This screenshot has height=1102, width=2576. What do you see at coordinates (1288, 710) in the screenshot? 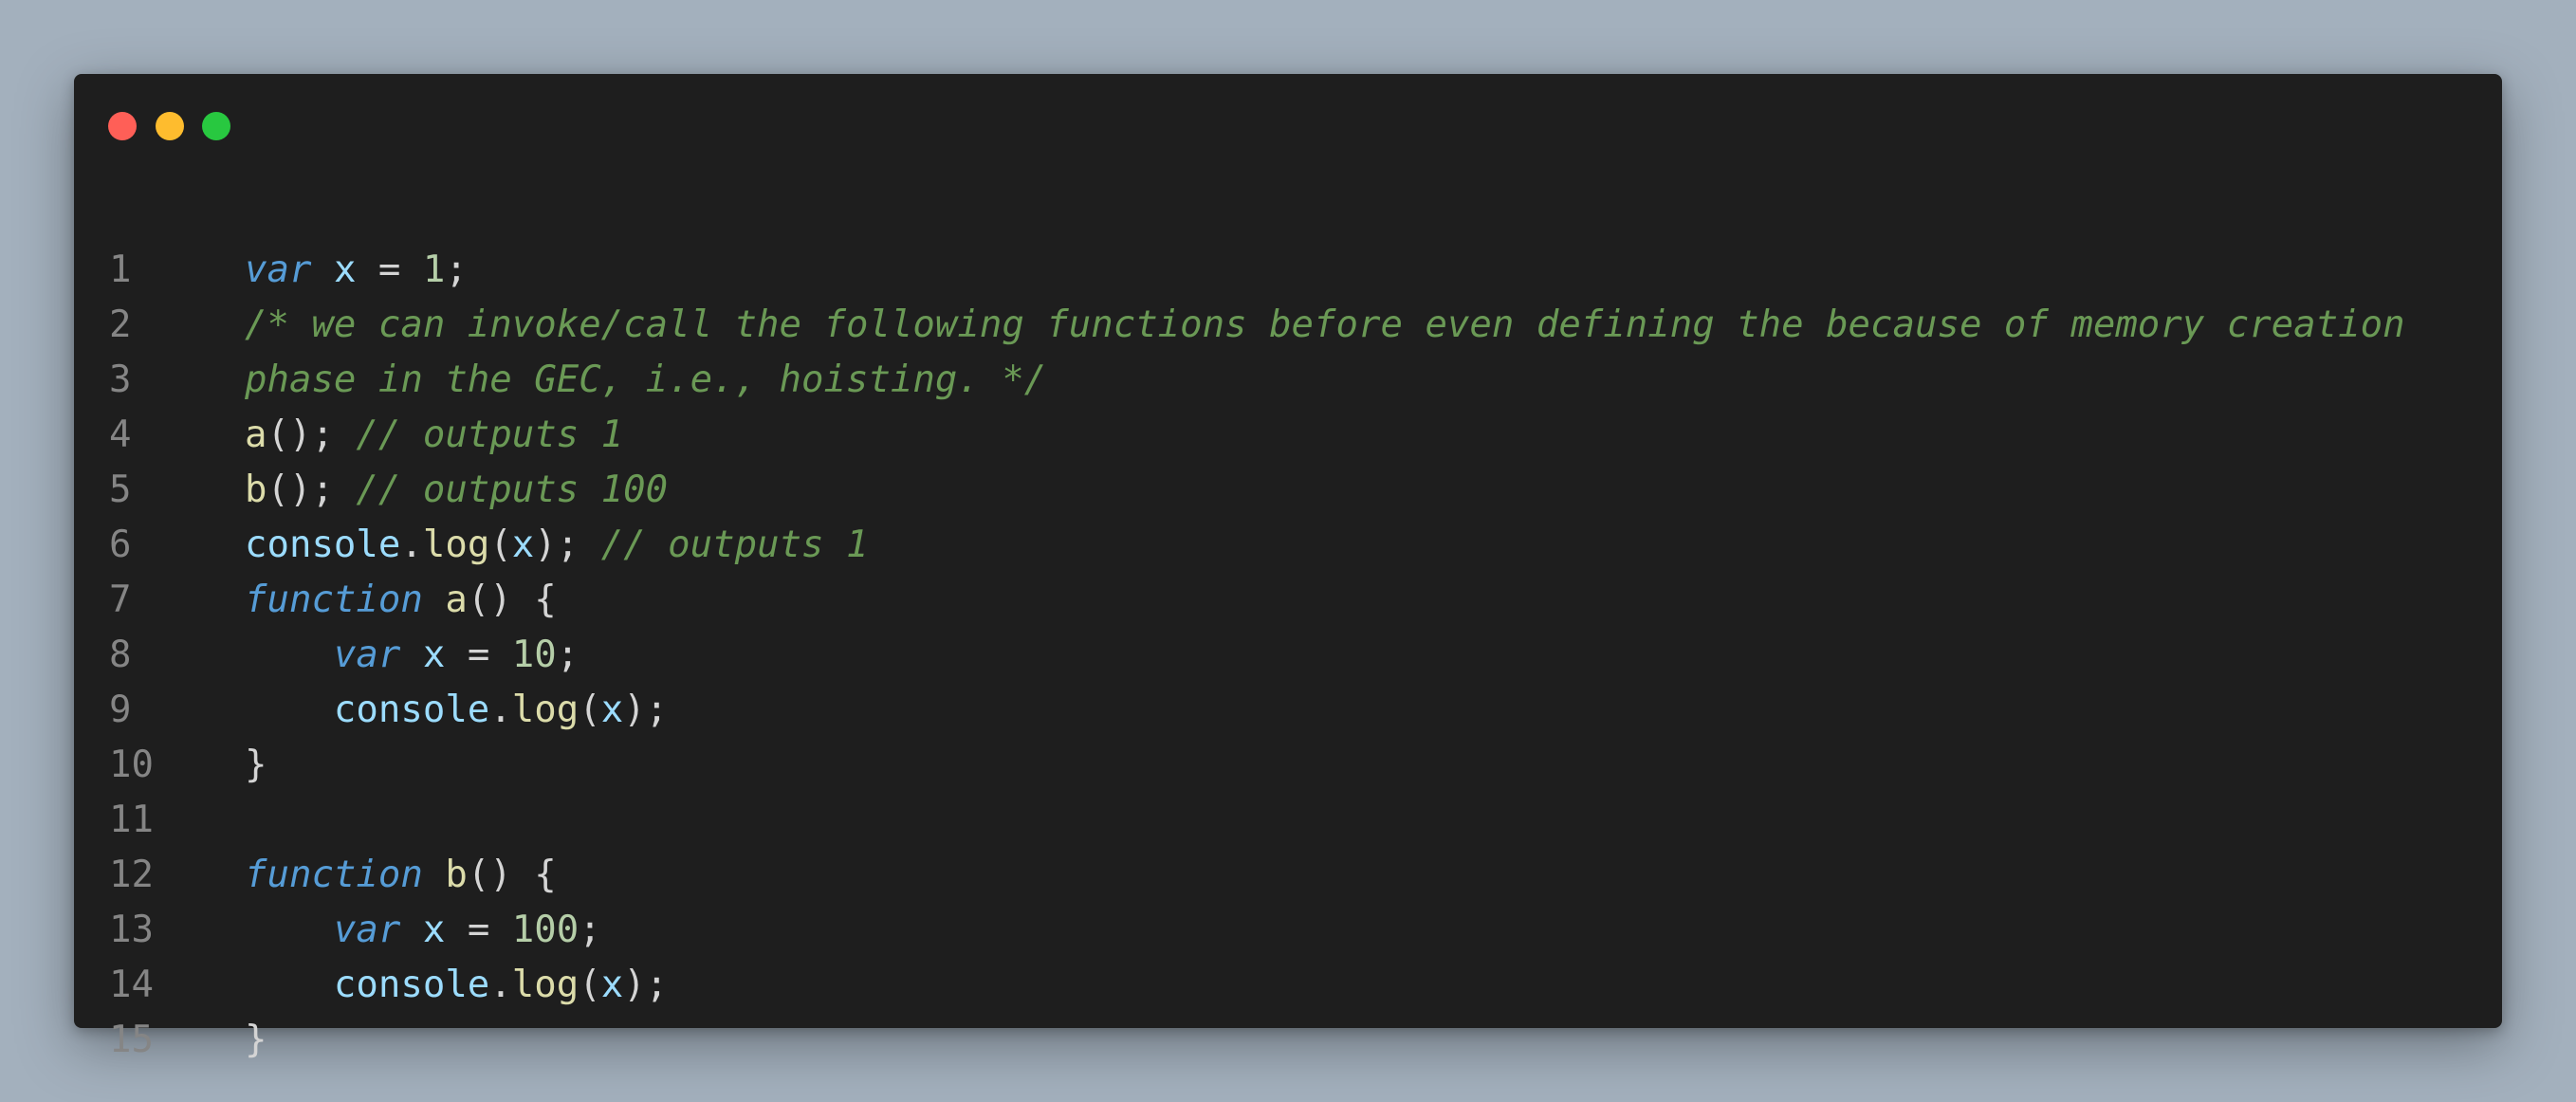
I see `code-line: 9 console.log(x);` at bounding box center [1288, 710].